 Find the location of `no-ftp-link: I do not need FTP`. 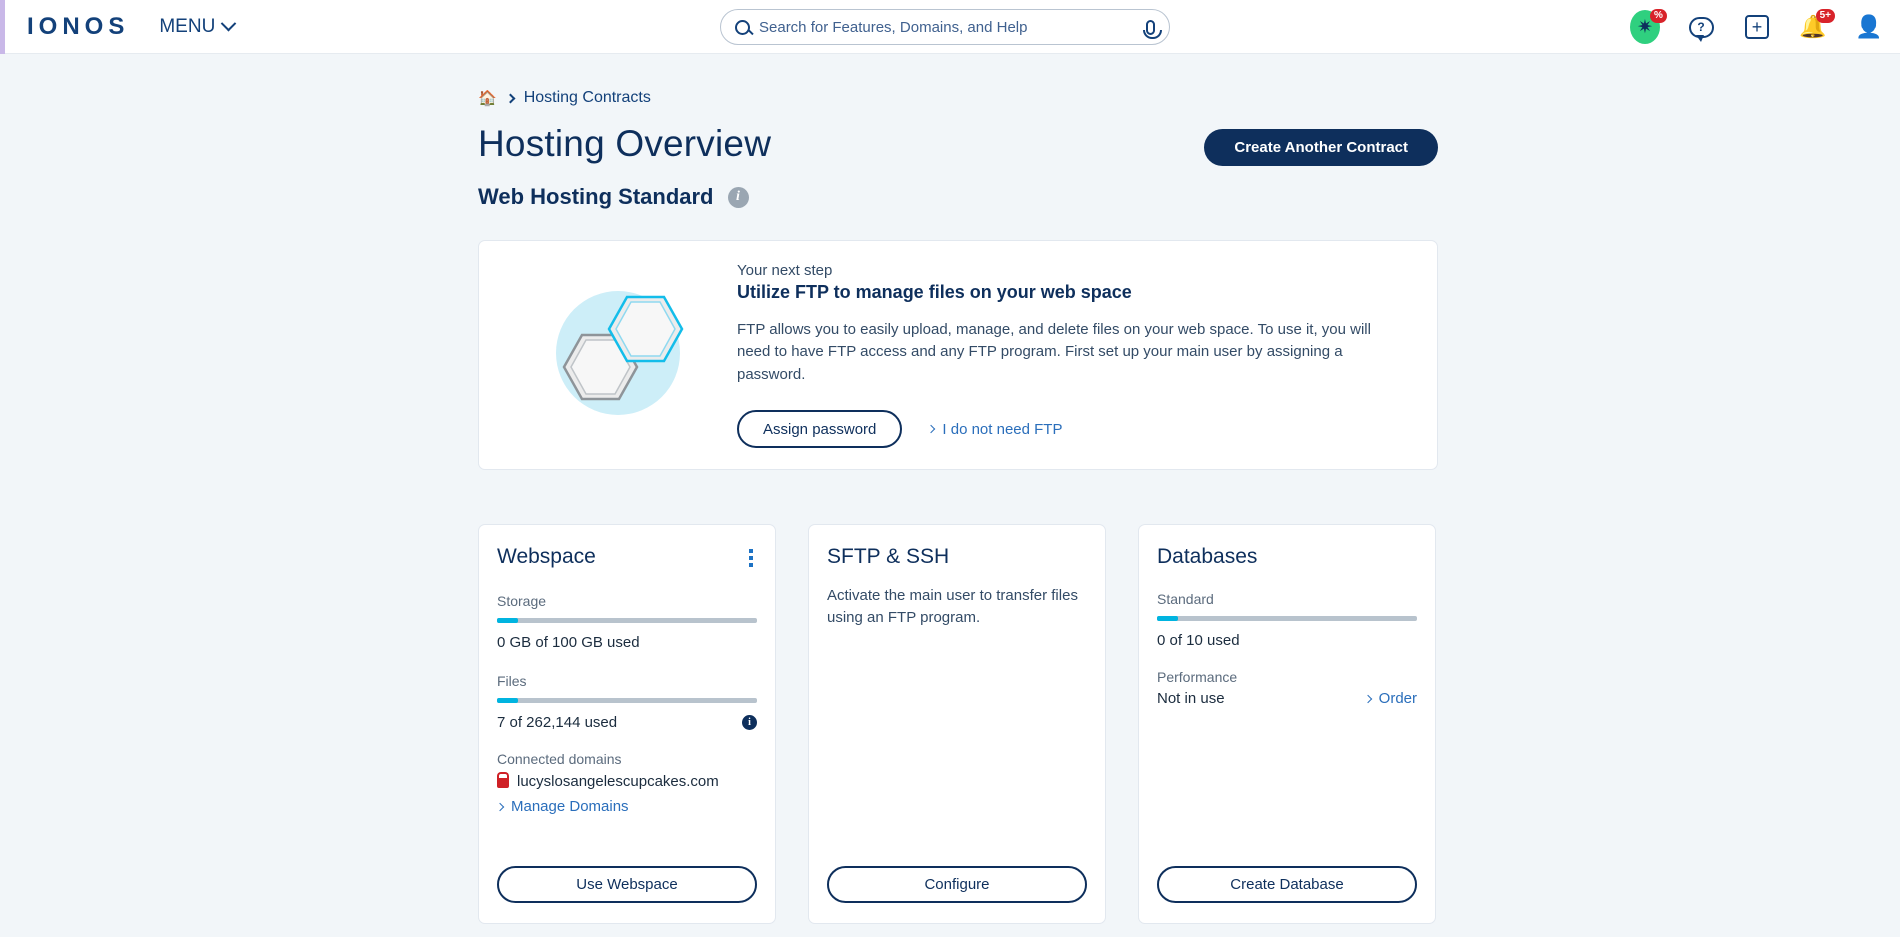

no-ftp-link: I do not need FTP is located at coordinates (995, 429).